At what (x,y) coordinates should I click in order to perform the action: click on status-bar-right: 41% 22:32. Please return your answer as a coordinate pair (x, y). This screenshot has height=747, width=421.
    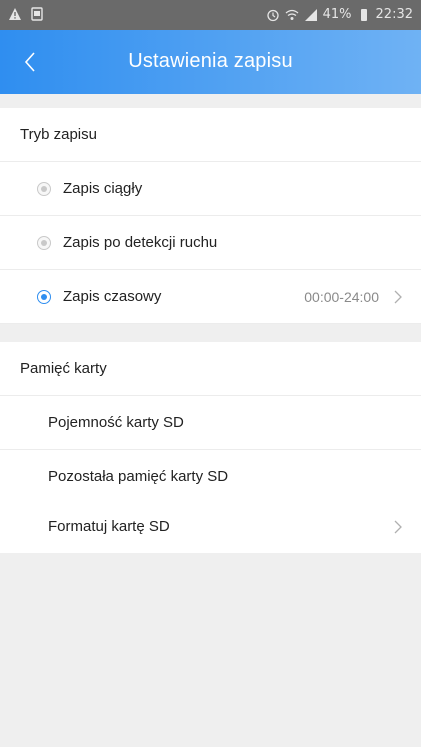
    Looking at the image, I should click on (339, 14).